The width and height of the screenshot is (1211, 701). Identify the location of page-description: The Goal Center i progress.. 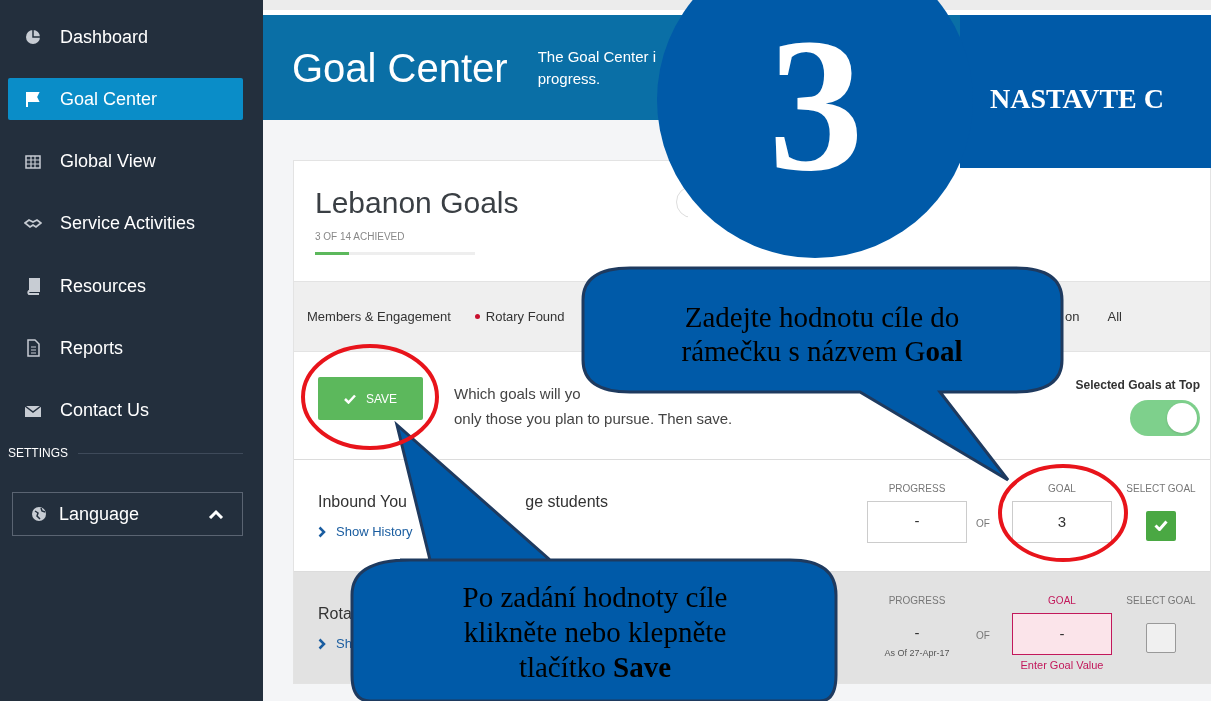
(597, 67).